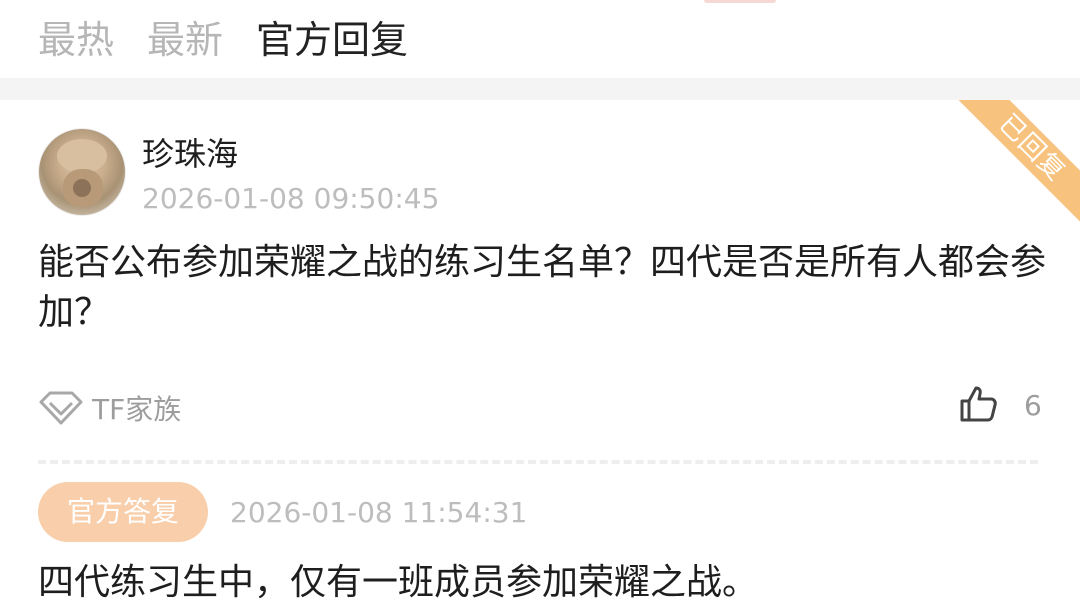 The image size is (1080, 608). I want to click on username: 珍珠海, so click(190, 154).